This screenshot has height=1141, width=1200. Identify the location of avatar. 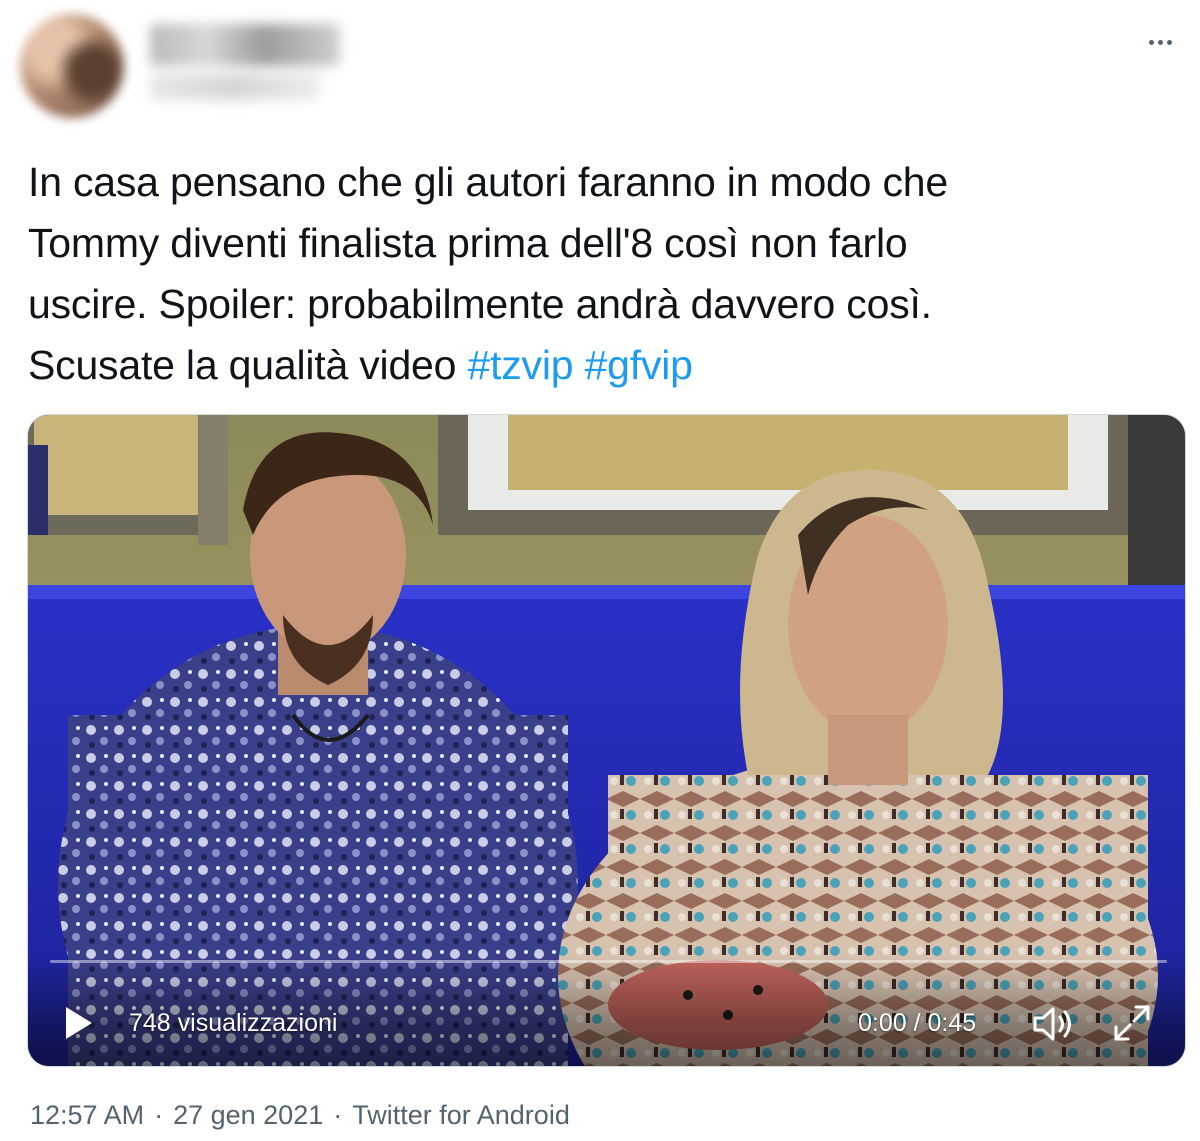
(72, 66).